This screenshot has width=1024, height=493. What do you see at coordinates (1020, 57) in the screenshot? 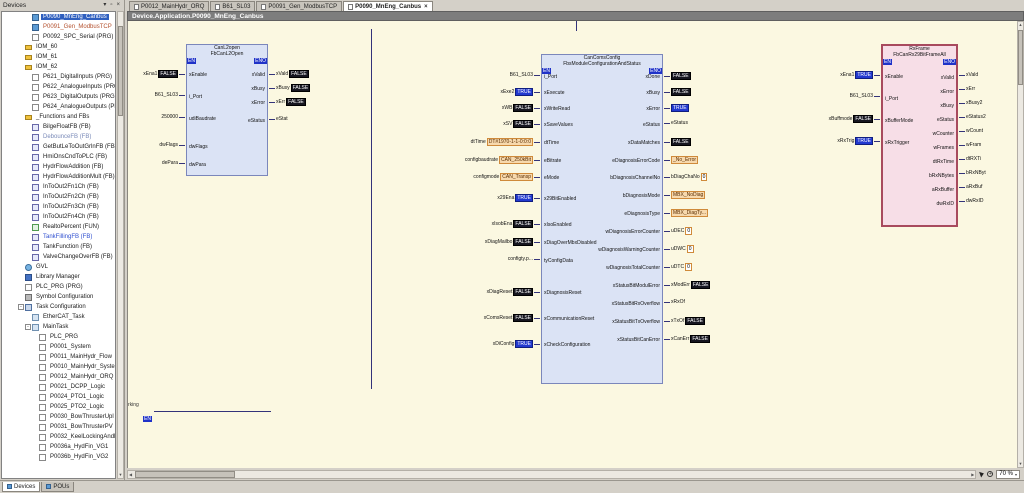
I see `vscrollbar-thumb` at bounding box center [1020, 57].